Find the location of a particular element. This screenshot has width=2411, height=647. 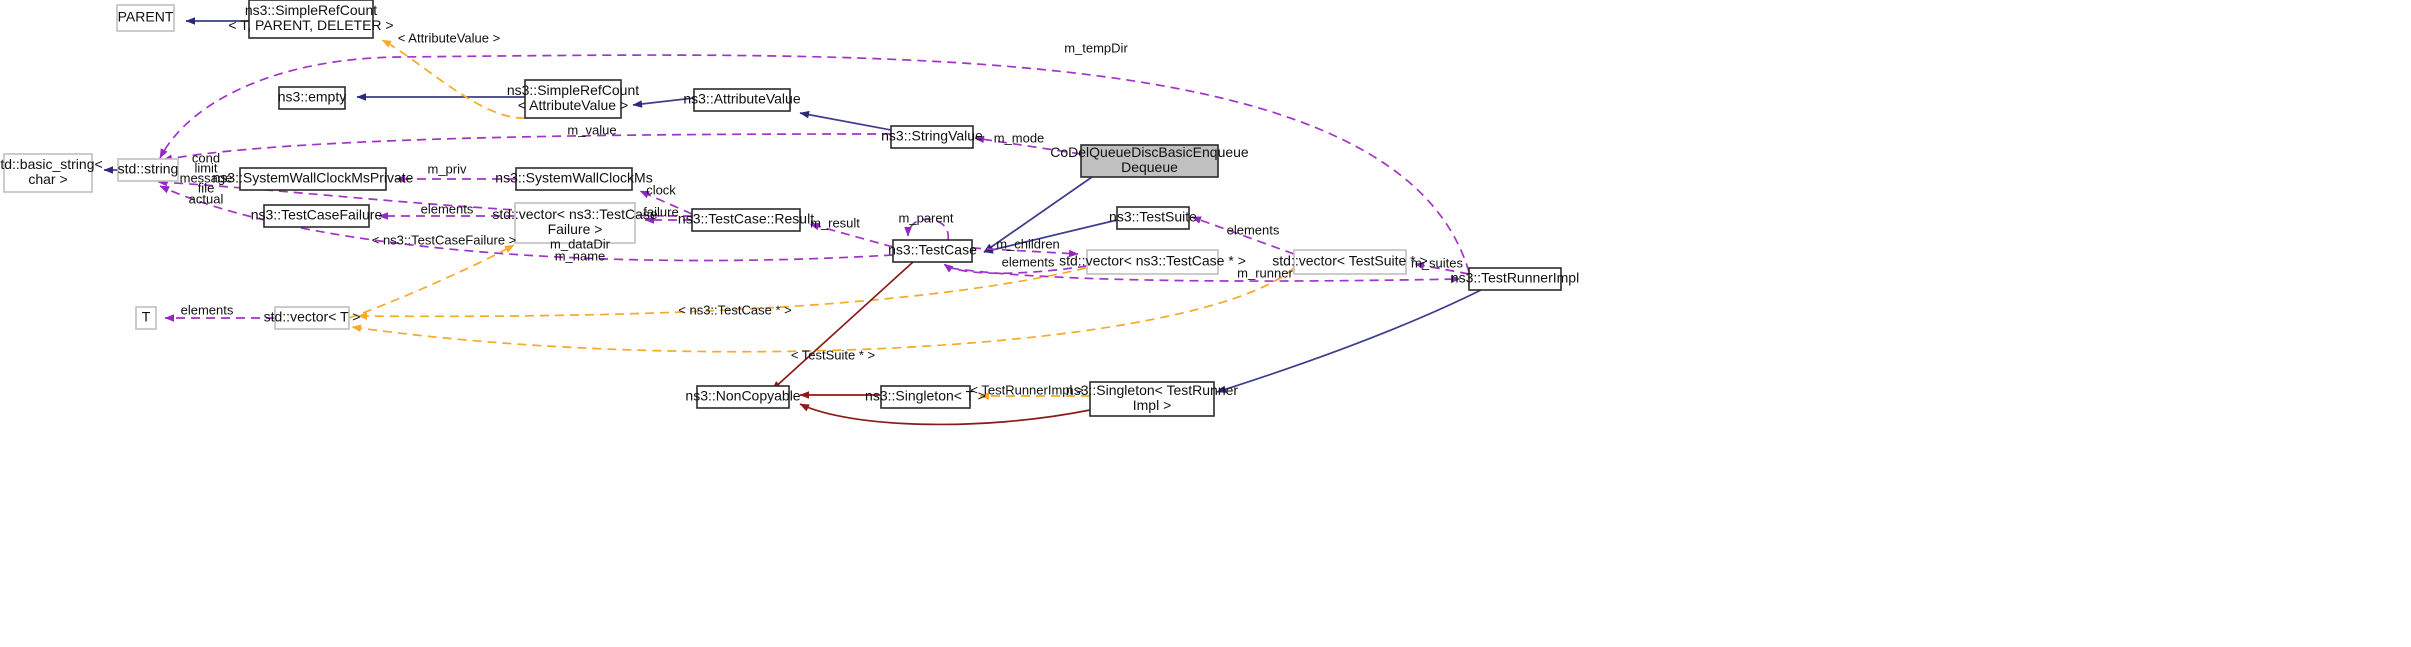

node-label-vec_tcfailure: std::vector< ns3::TestCase is located at coordinates (575, 214).